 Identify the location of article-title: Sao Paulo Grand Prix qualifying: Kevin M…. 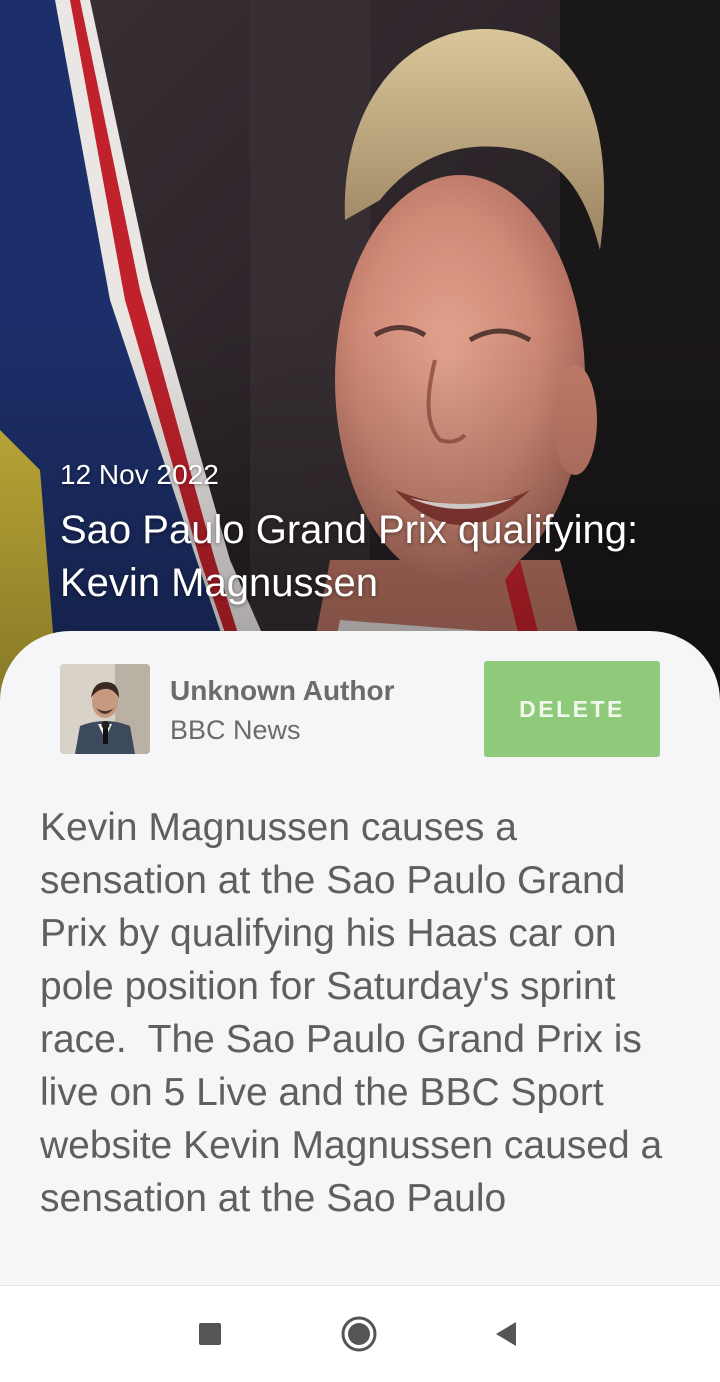
(349, 556).